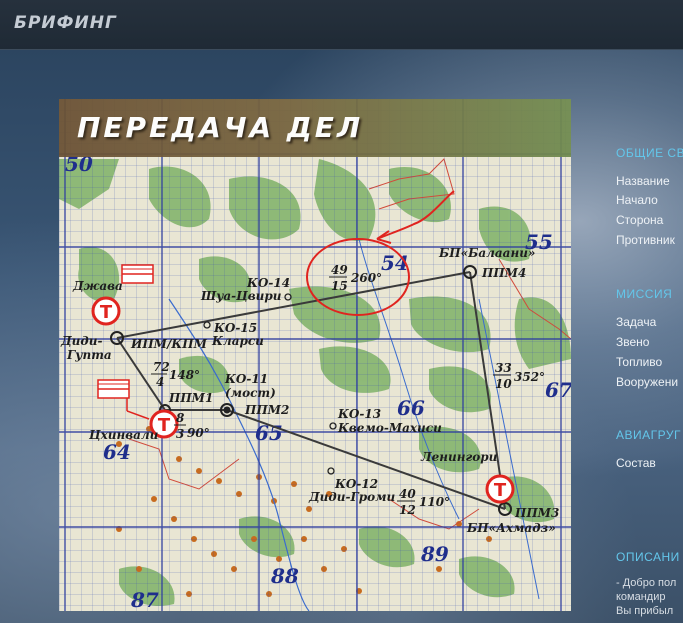  What do you see at coordinates (641, 597) in the screenshot?
I see `description-line: командир` at bounding box center [641, 597].